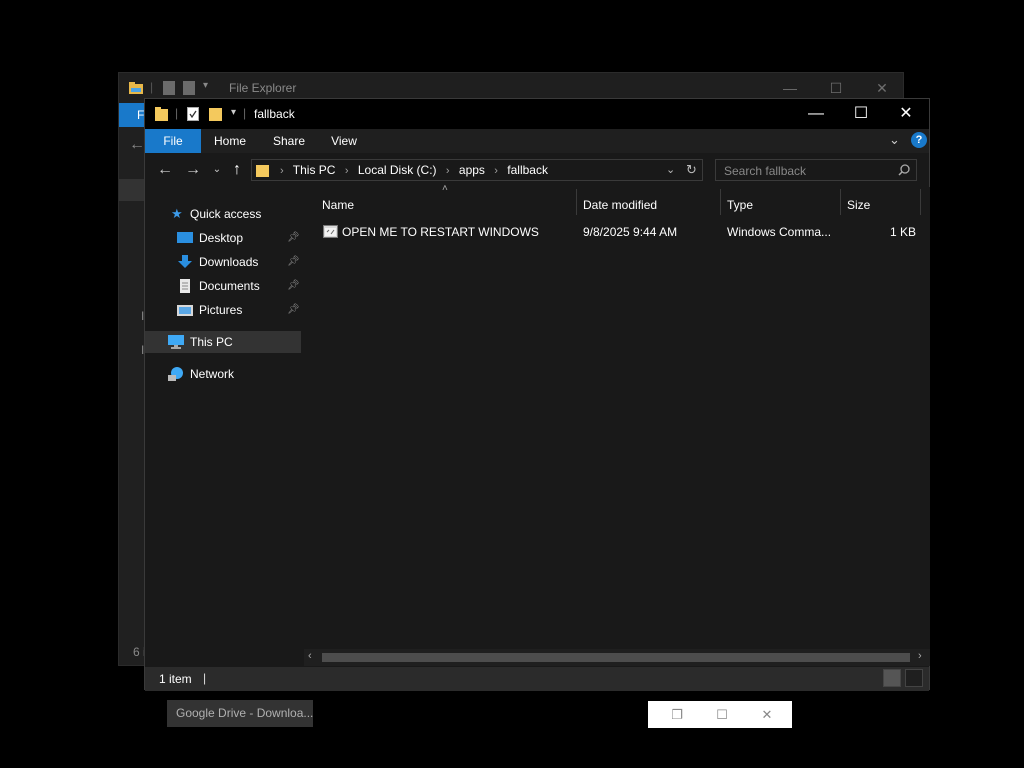  What do you see at coordinates (397, 170) in the screenshot?
I see `breadcrumb-local-disk: Local Disk (C:)` at bounding box center [397, 170].